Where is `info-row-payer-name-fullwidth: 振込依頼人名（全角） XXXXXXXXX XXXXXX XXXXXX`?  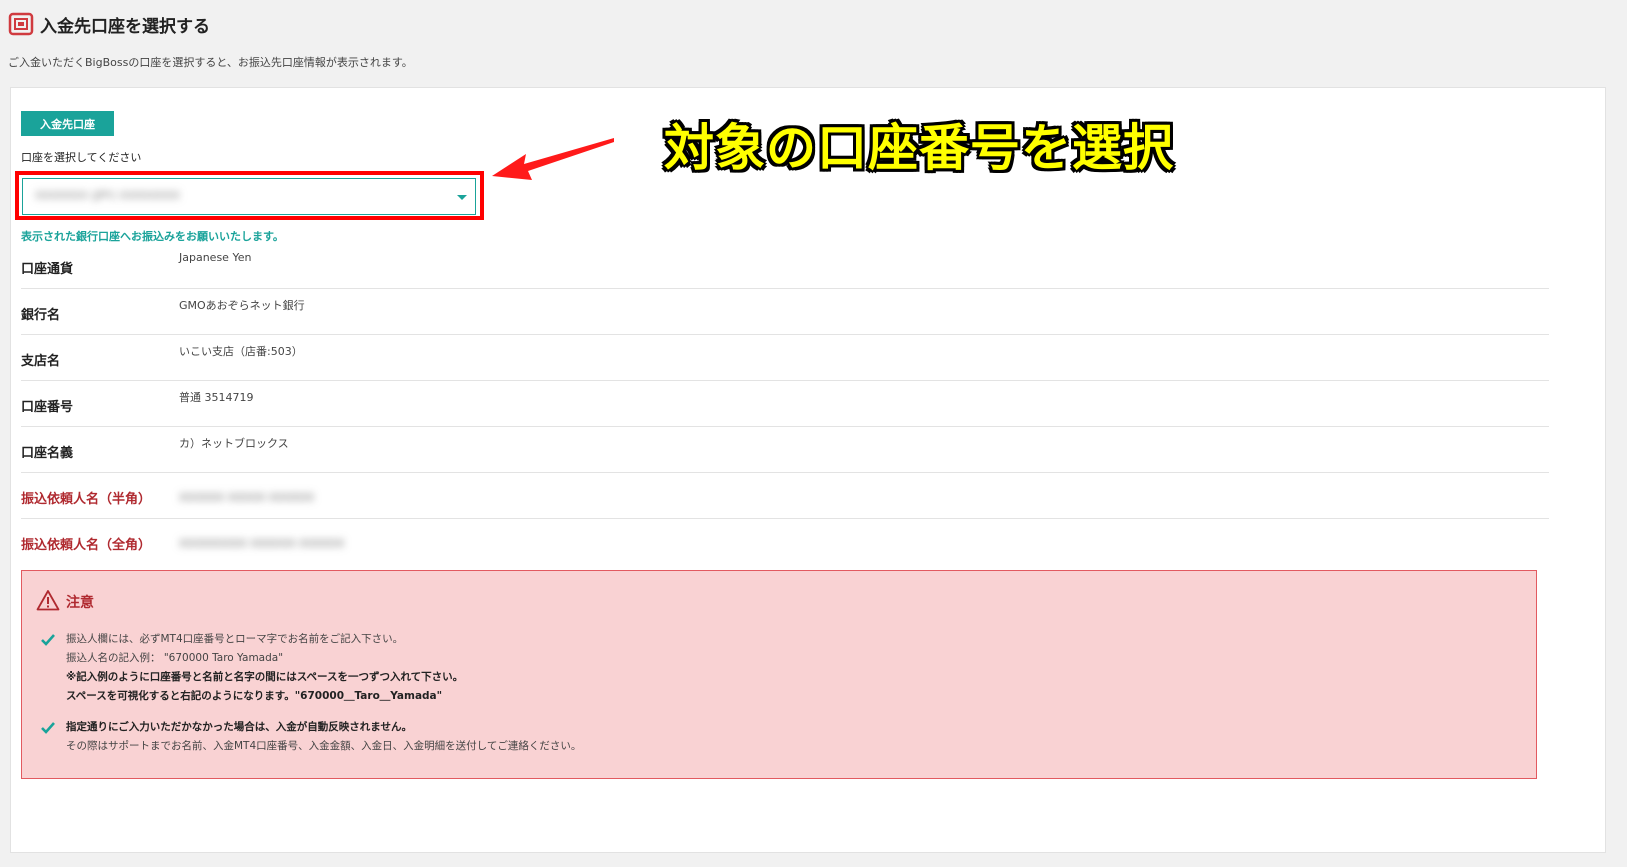 info-row-payer-name-fullwidth: 振込依頼人名（全角） XXXXXXXXX XXXXXX XXXXXX is located at coordinates (785, 542).